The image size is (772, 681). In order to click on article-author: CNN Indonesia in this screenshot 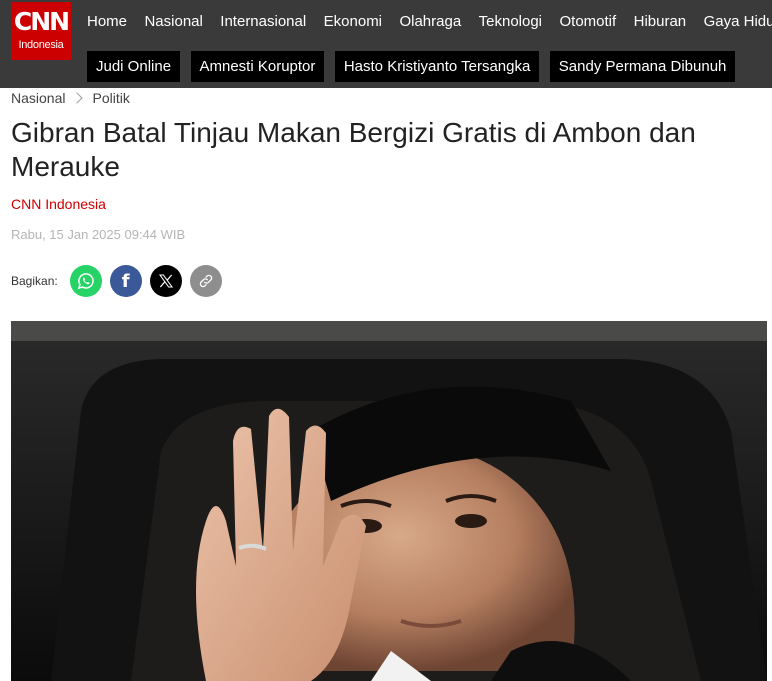, I will do `click(58, 204)`.